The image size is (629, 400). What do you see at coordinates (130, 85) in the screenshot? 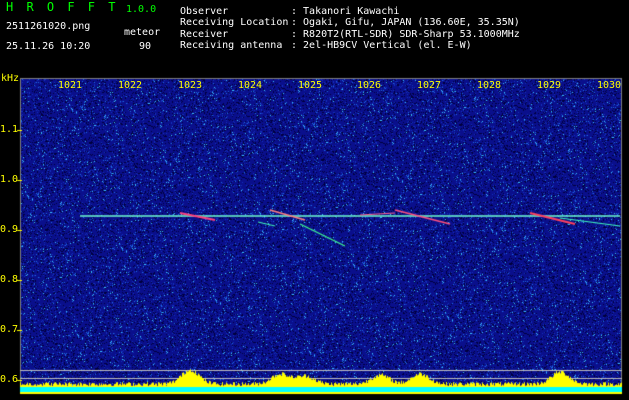
I see `x-tick-label: 1022` at bounding box center [130, 85].